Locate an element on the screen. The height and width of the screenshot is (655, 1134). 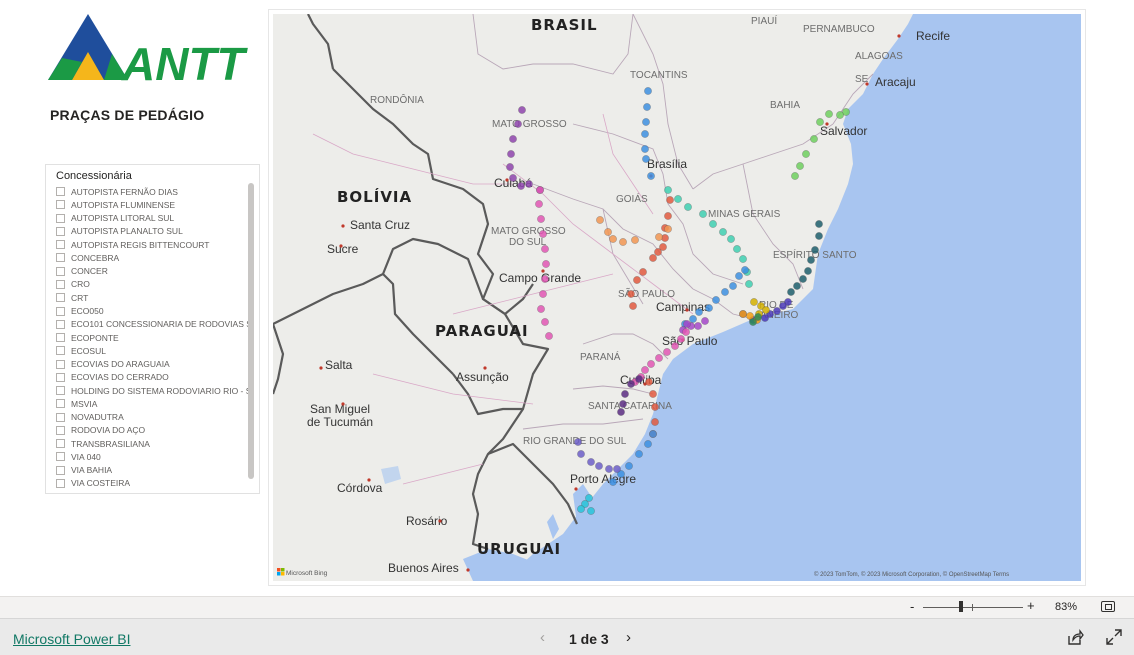
slicer-item: ECOSUL is located at coordinates (154, 350).